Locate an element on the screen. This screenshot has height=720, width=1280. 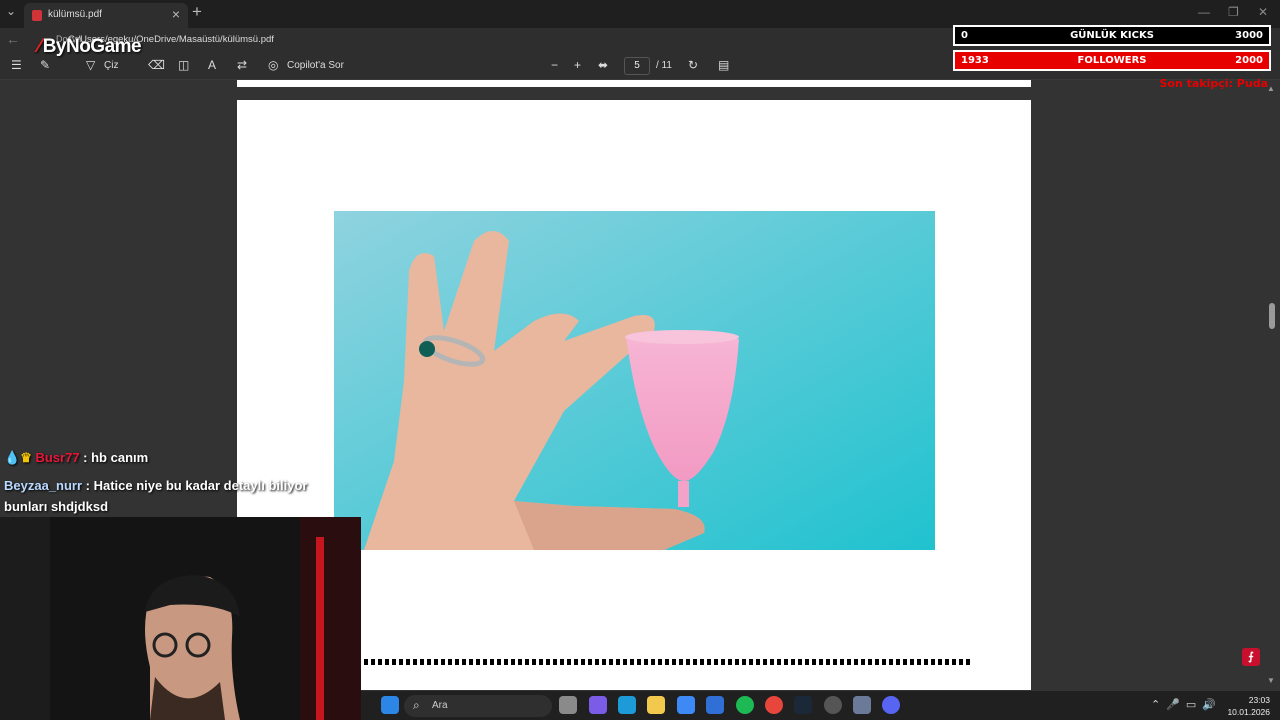
copilot-app-icon is located at coordinates (598, 705).